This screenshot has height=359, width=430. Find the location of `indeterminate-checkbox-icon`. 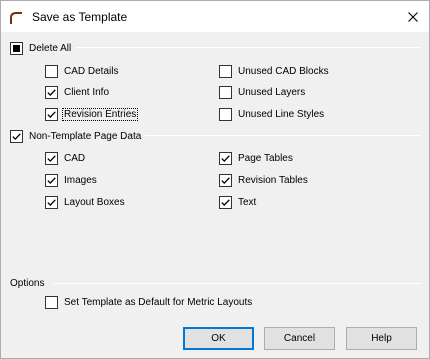

indeterminate-checkbox-icon is located at coordinates (16, 48).